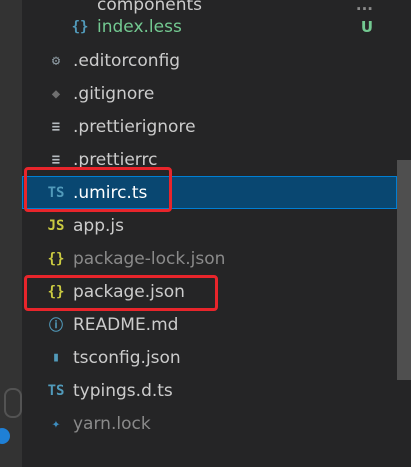  Describe the element at coordinates (134, 126) in the screenshot. I see `tree-item-label: .prettierignore` at that location.